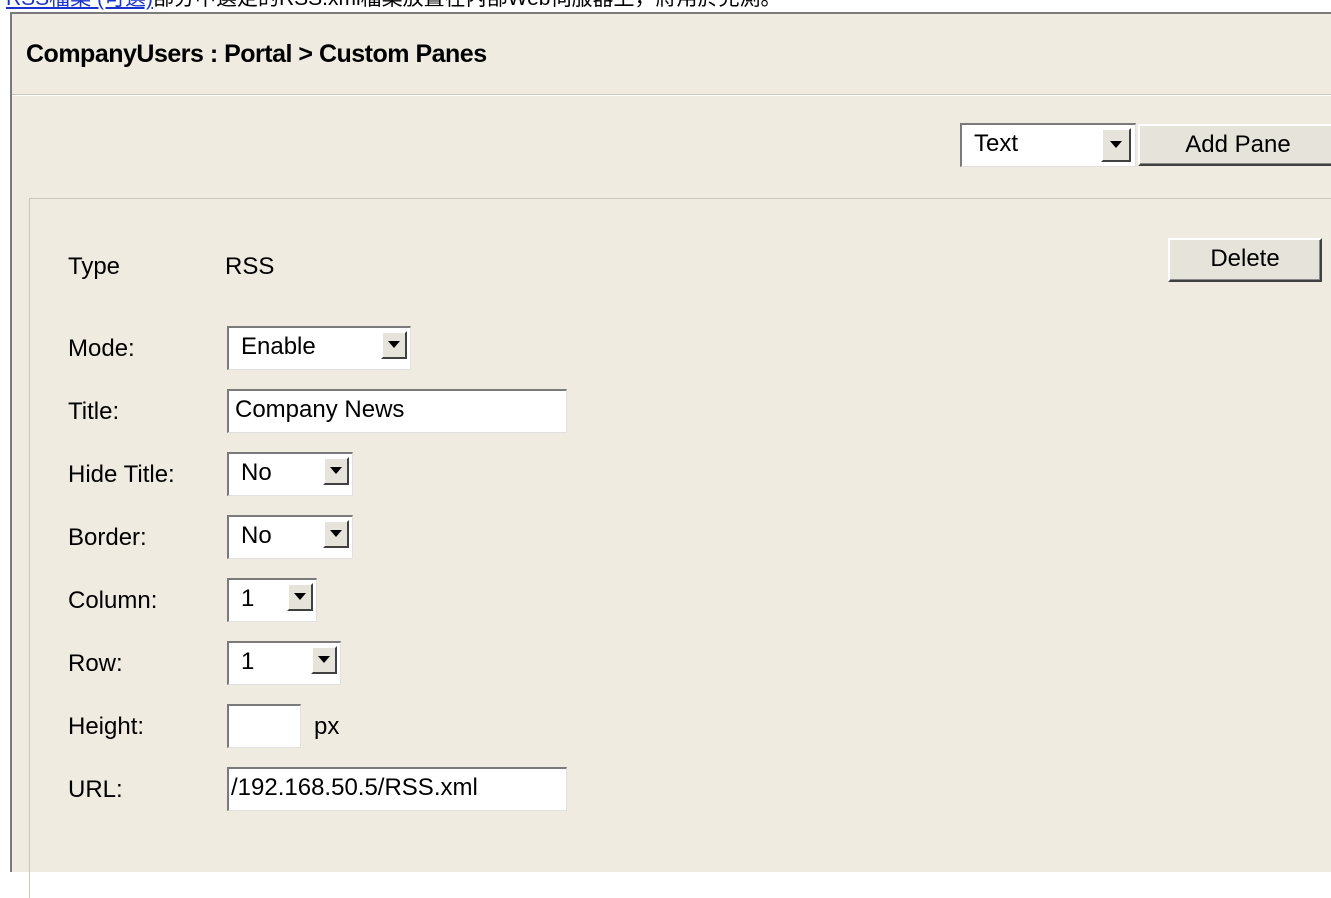 The height and width of the screenshot is (898, 1331). I want to click on title-divider, so click(671, 95).